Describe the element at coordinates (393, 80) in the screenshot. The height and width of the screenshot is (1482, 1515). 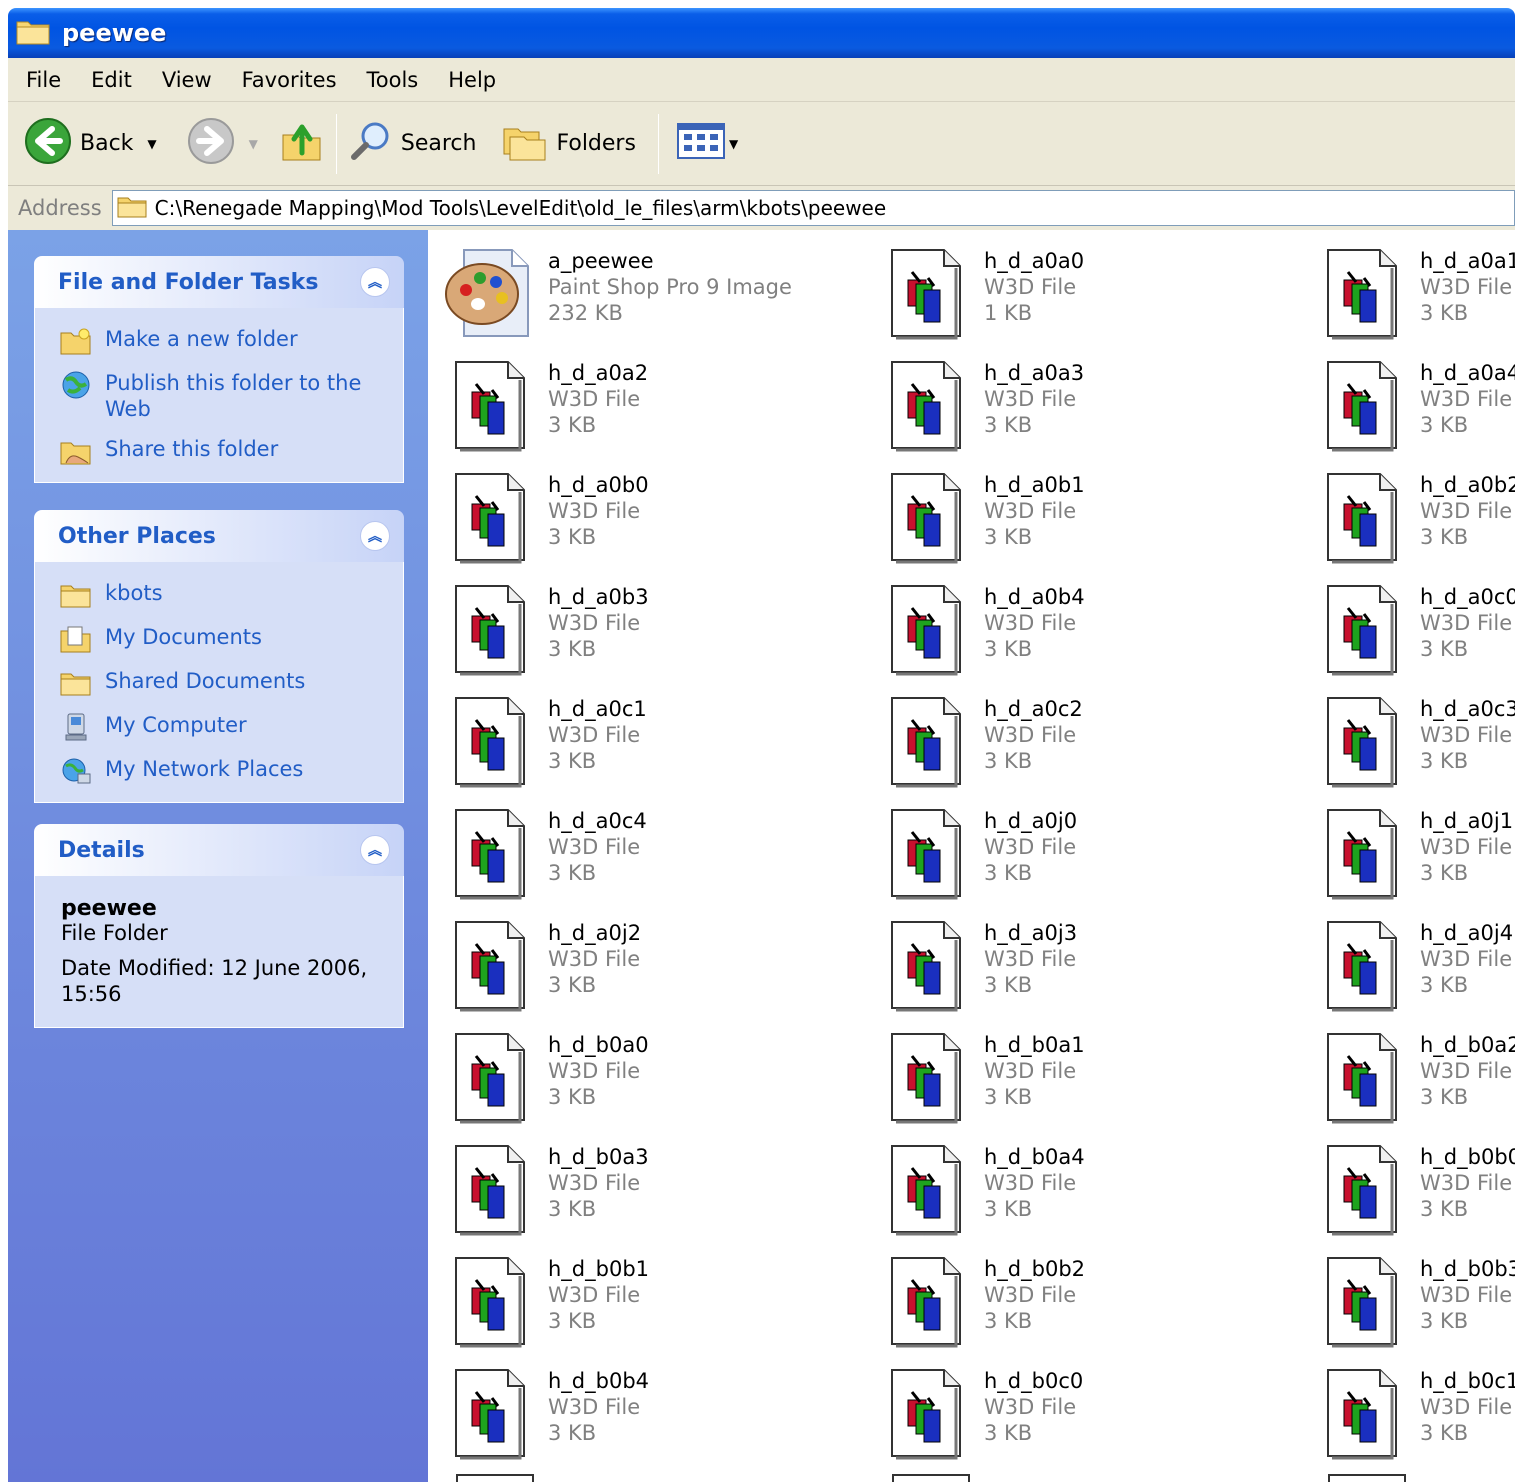
I see `menu-tools: Tools` at that location.